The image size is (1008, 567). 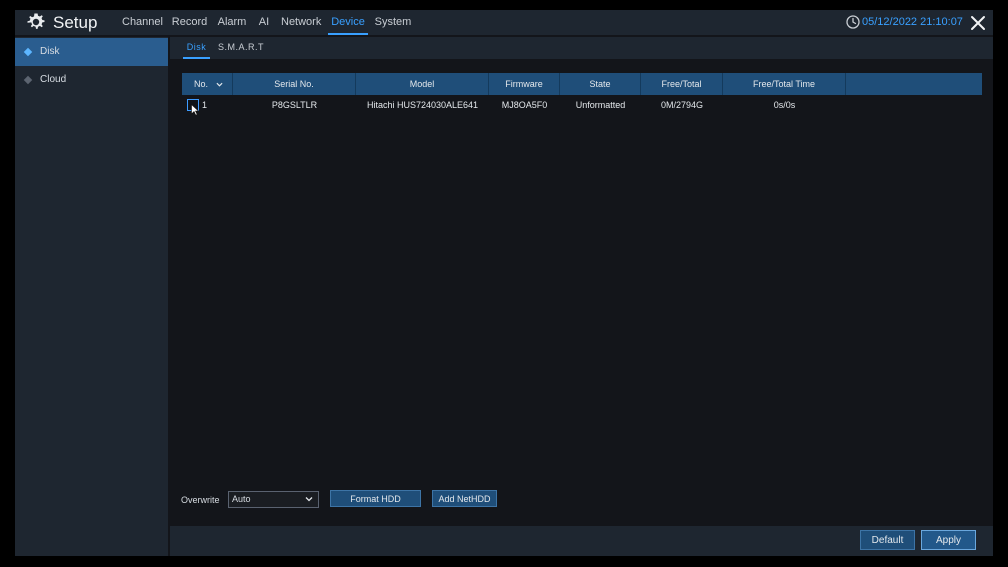 What do you see at coordinates (348, 22) in the screenshot?
I see `menu-device: Device` at bounding box center [348, 22].